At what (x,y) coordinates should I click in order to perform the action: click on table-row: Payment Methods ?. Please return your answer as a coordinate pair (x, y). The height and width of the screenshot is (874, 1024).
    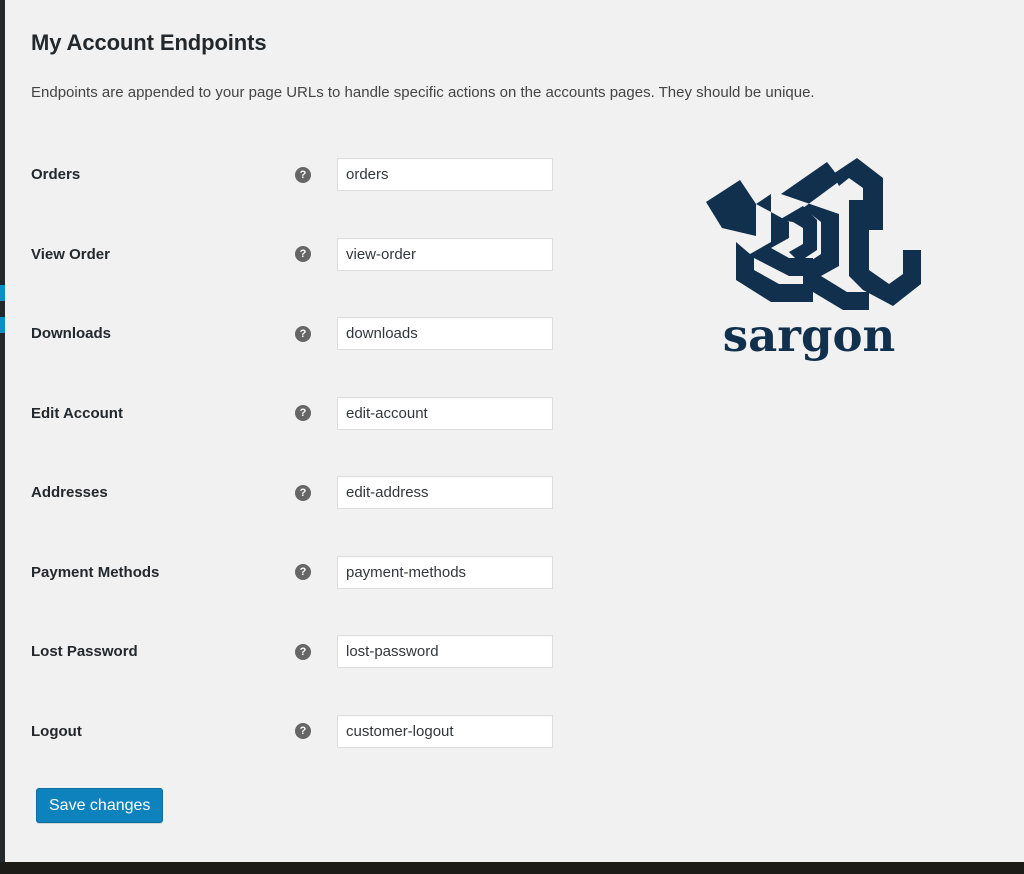
    Looking at the image, I should click on (315, 573).